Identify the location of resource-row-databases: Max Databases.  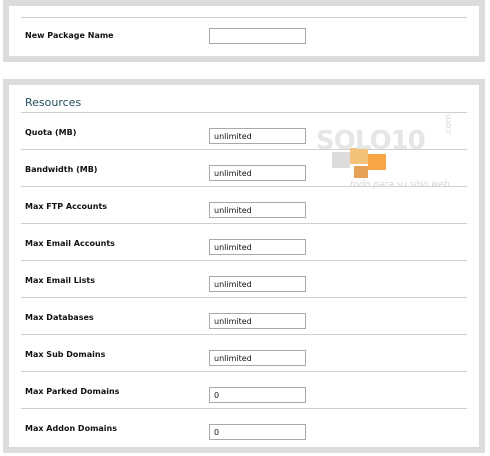
(244, 316).